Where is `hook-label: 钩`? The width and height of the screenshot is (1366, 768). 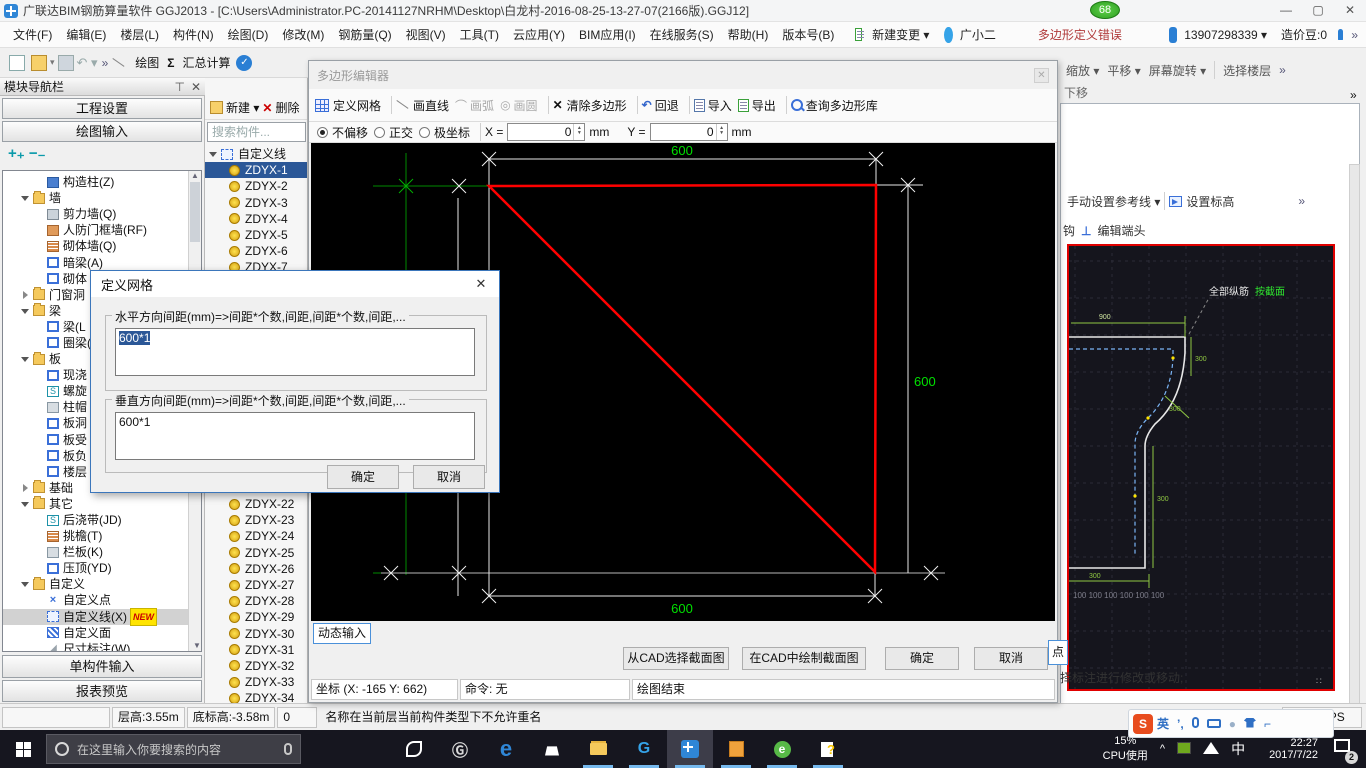 hook-label: 钩 is located at coordinates (1069, 230).